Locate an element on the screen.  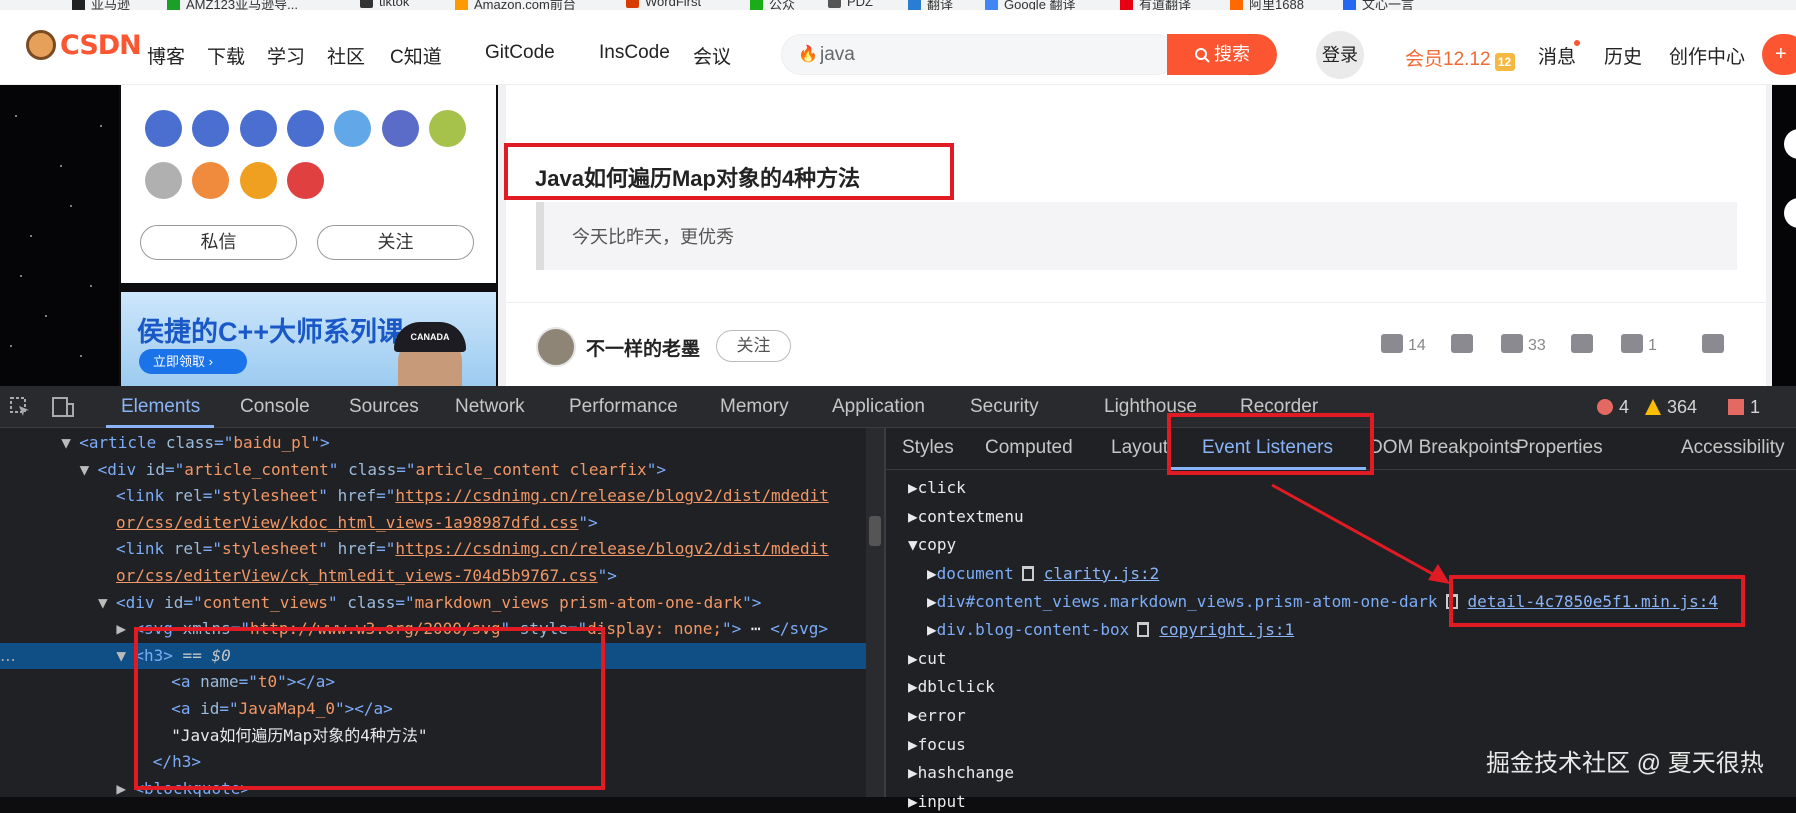
messages-link: 消息 is located at coordinates (1557, 55).